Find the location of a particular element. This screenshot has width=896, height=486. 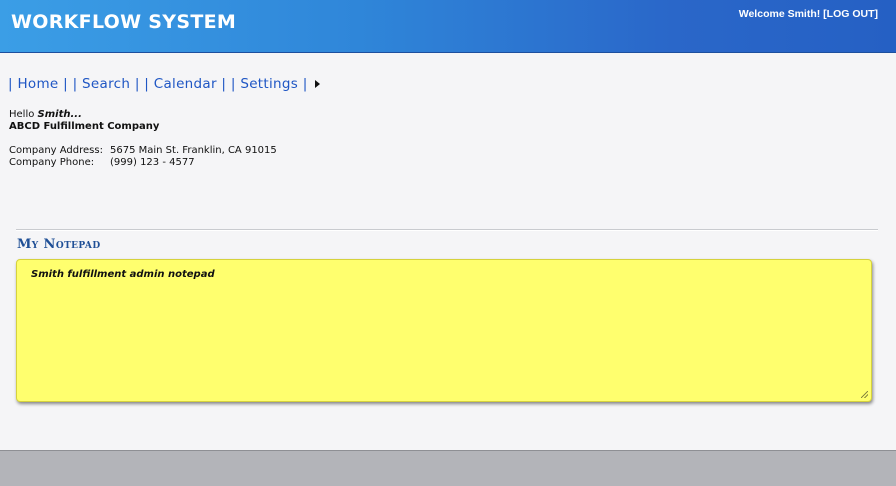

nav-item-home: Home is located at coordinates (37, 84).